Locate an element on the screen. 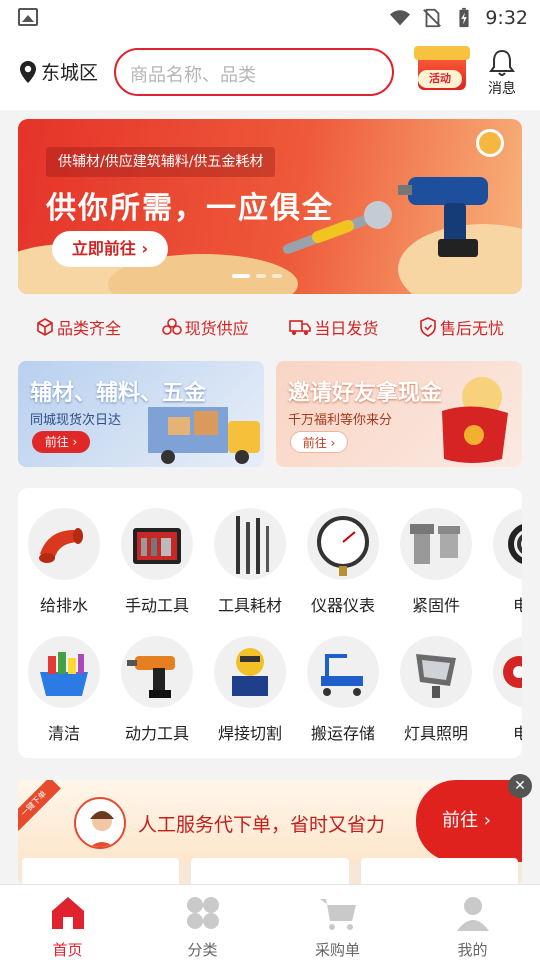  feature-label: 品类齐全 is located at coordinates (89, 328).